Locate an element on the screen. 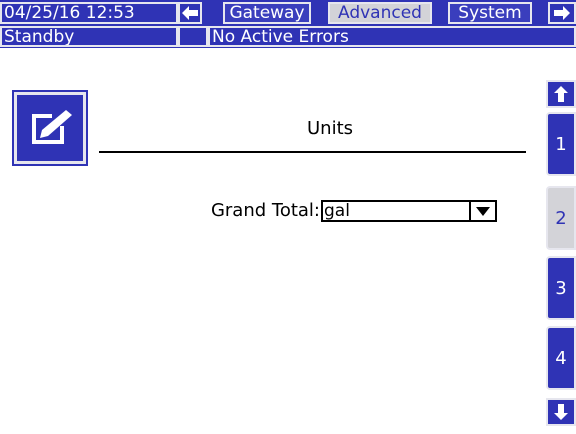 This screenshot has width=576, height=434. right-arrow-icon is located at coordinates (562, 13).